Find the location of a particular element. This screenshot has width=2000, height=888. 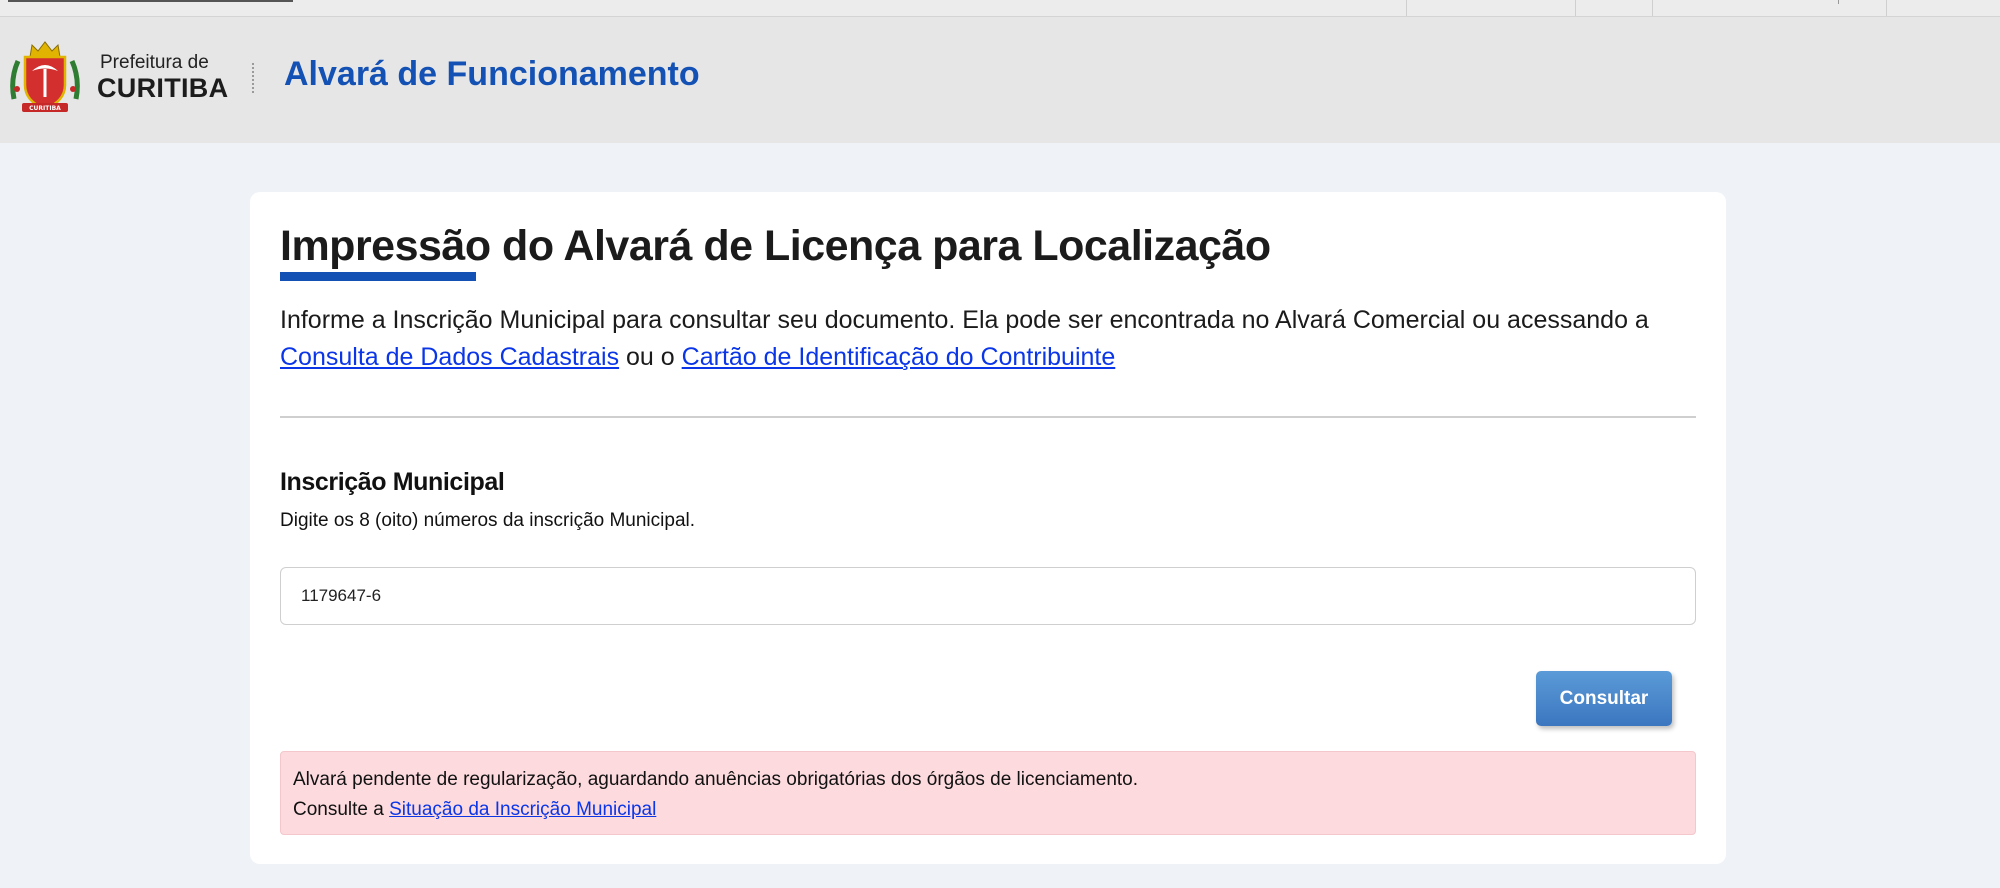

inscricao-municipal-input is located at coordinates (988, 596).